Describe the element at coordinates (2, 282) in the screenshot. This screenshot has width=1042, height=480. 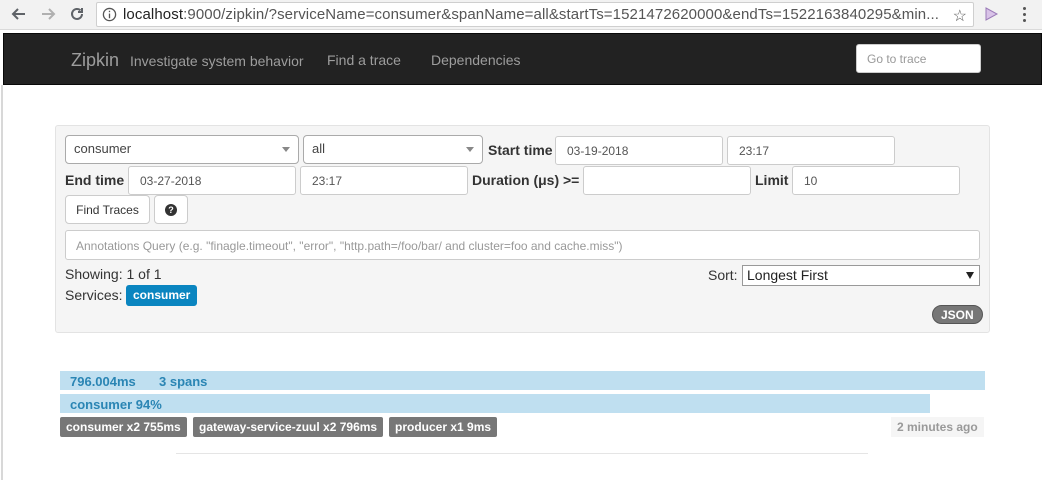
I see `page-left-border` at that location.